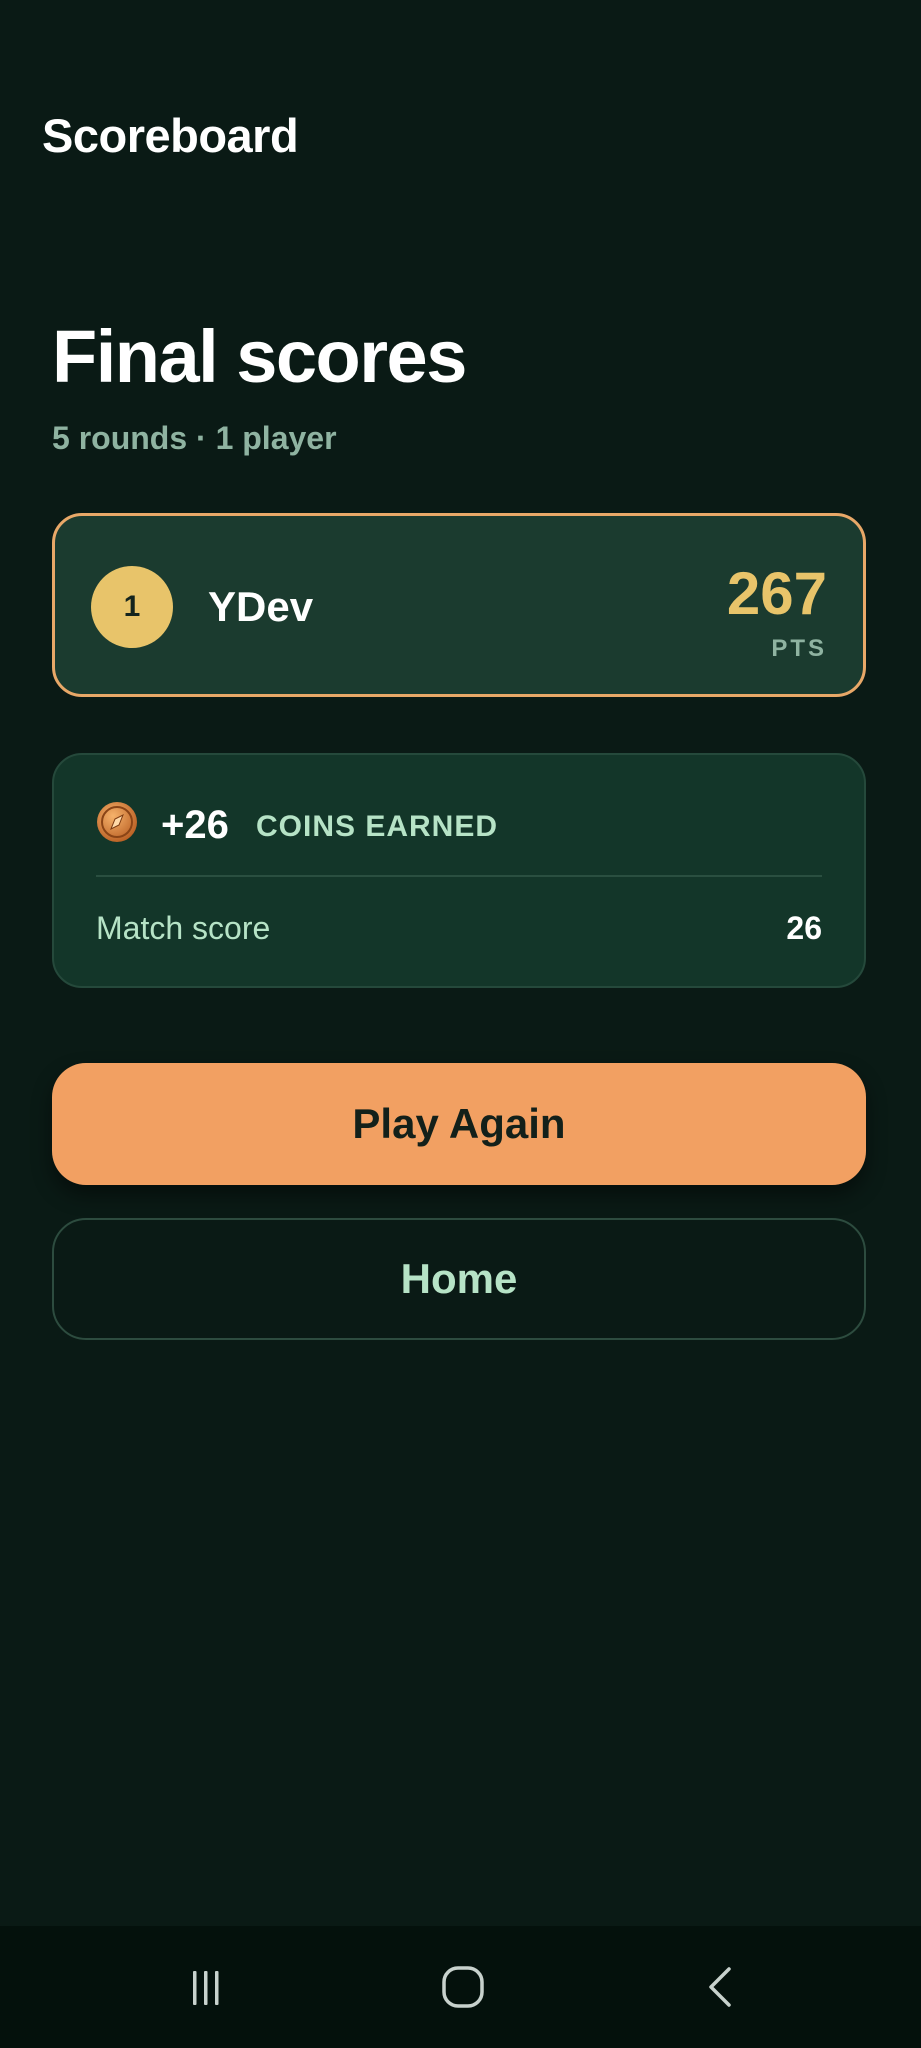  What do you see at coordinates (804, 928) in the screenshot?
I see `match-score-value: 26` at bounding box center [804, 928].